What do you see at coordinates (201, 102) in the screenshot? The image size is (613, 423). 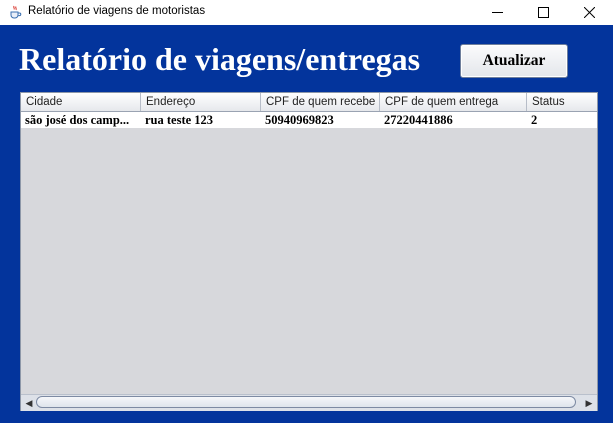 I see `column-header-endereco: Endereço` at bounding box center [201, 102].